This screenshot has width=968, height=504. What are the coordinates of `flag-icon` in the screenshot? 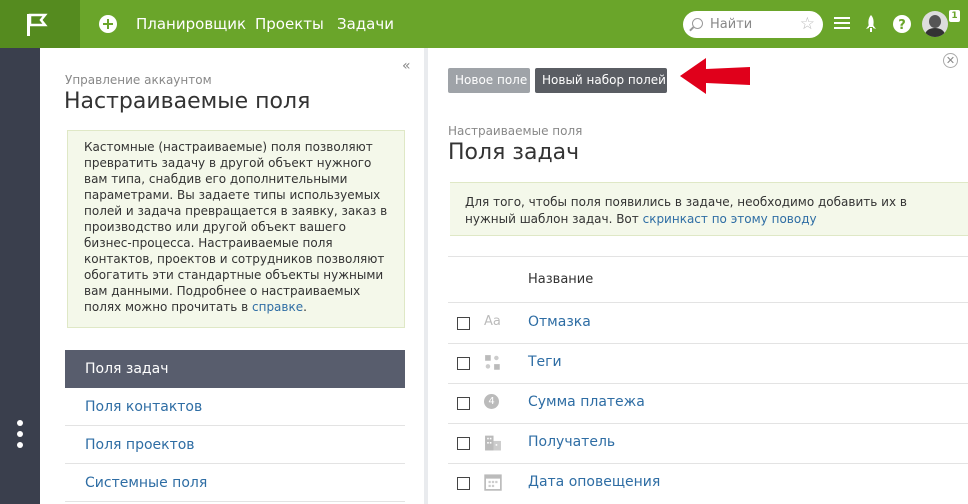 It's located at (37, 24).